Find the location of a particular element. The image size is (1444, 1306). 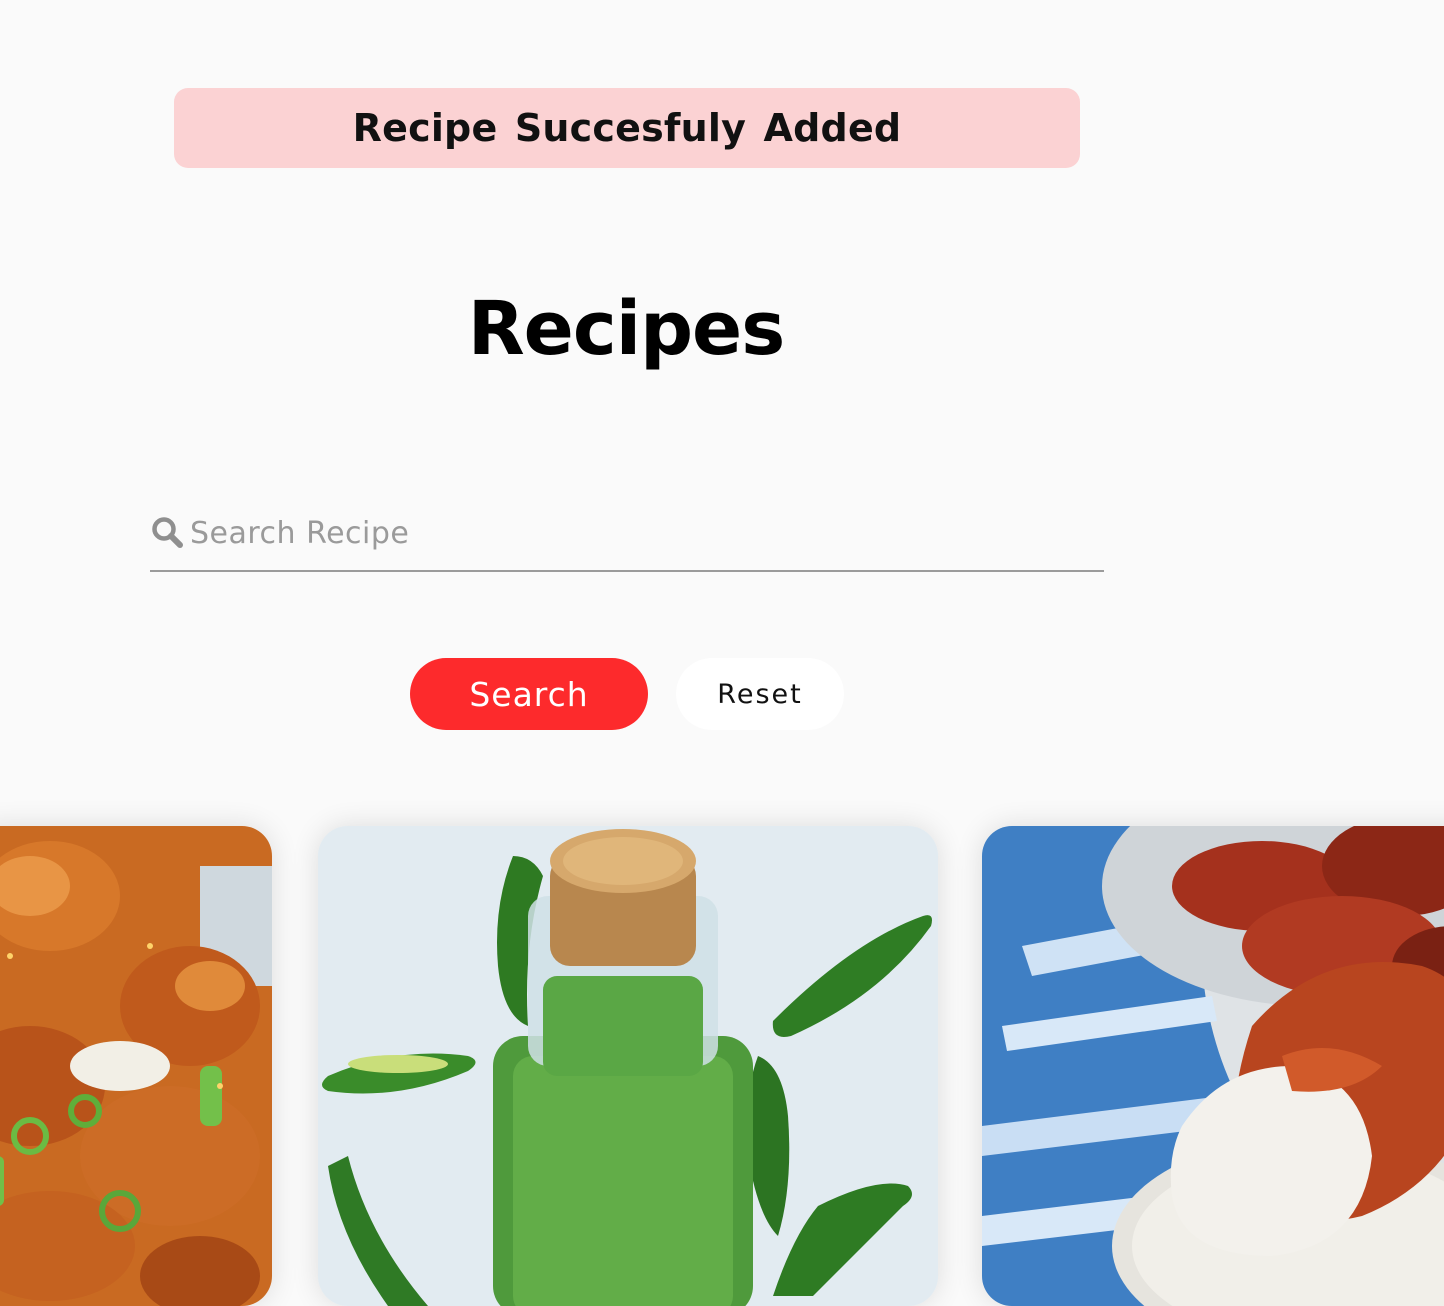

search-field is located at coordinates (627, 534).